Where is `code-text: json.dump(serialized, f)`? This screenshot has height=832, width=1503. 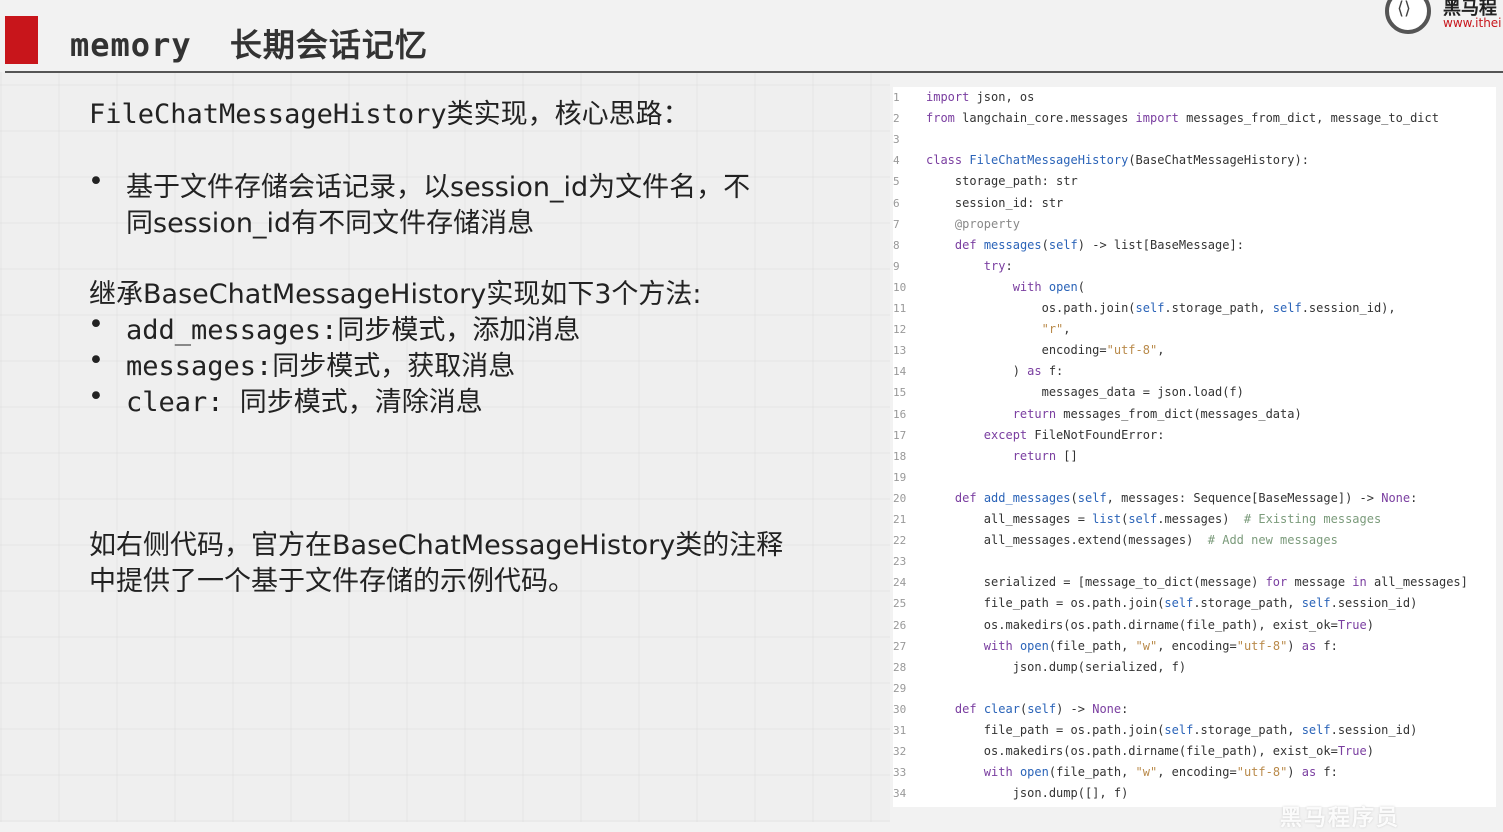 code-text: json.dump(serialized, f) is located at coordinates (1056, 666).